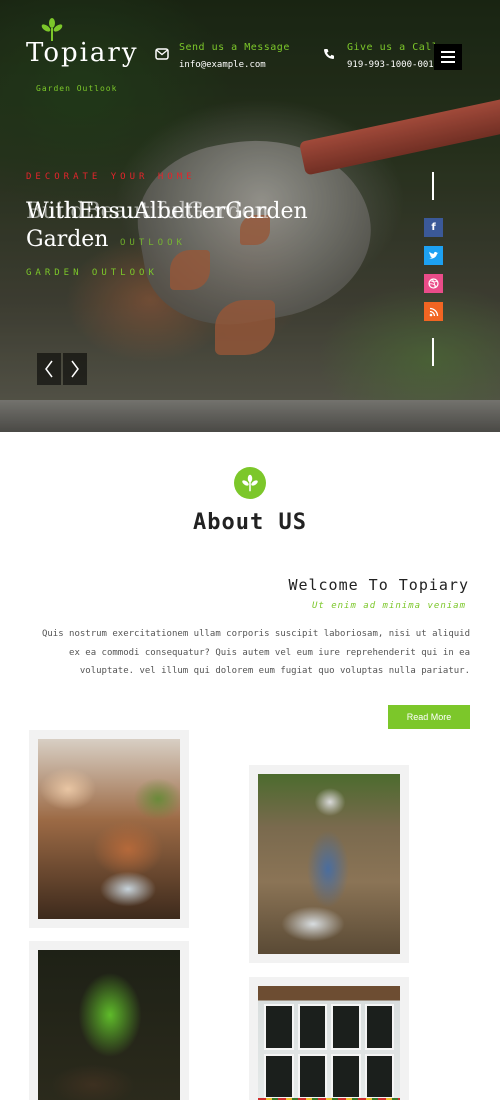 The width and height of the screenshot is (500, 1100). I want to click on envelope-icon, so click(162, 54).